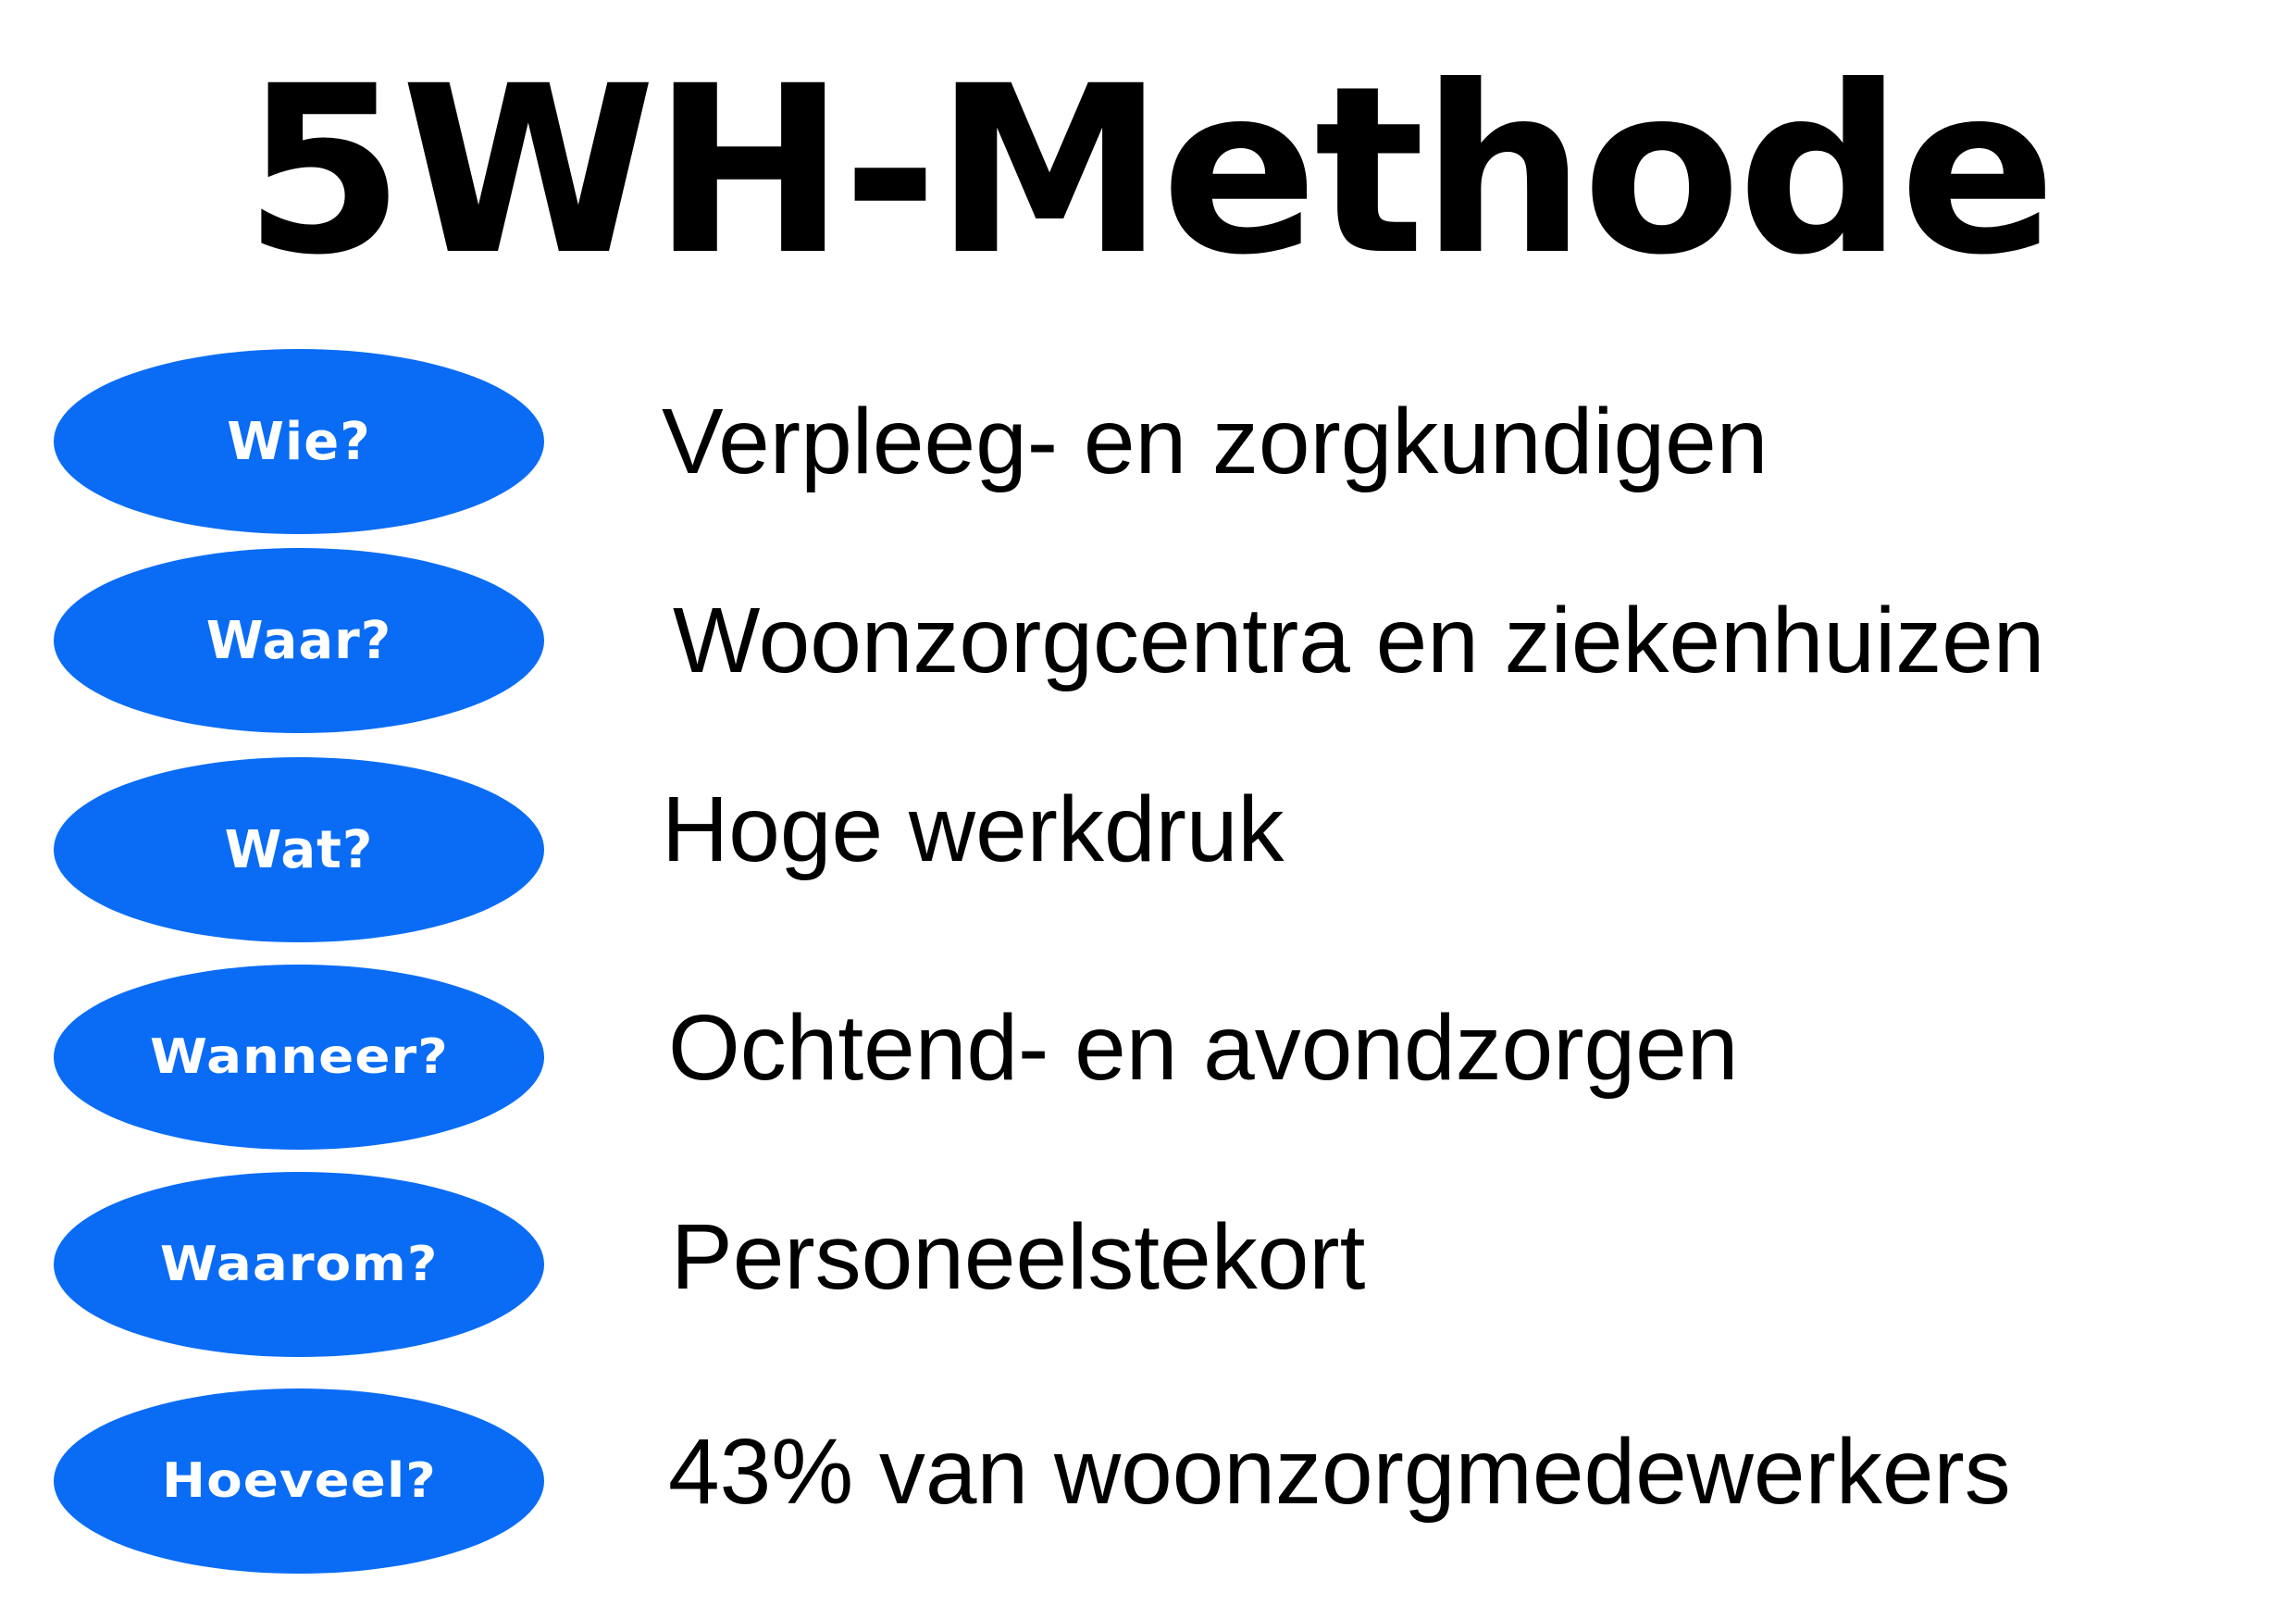  I want to click on question-label: Waarom?, so click(299, 1265).